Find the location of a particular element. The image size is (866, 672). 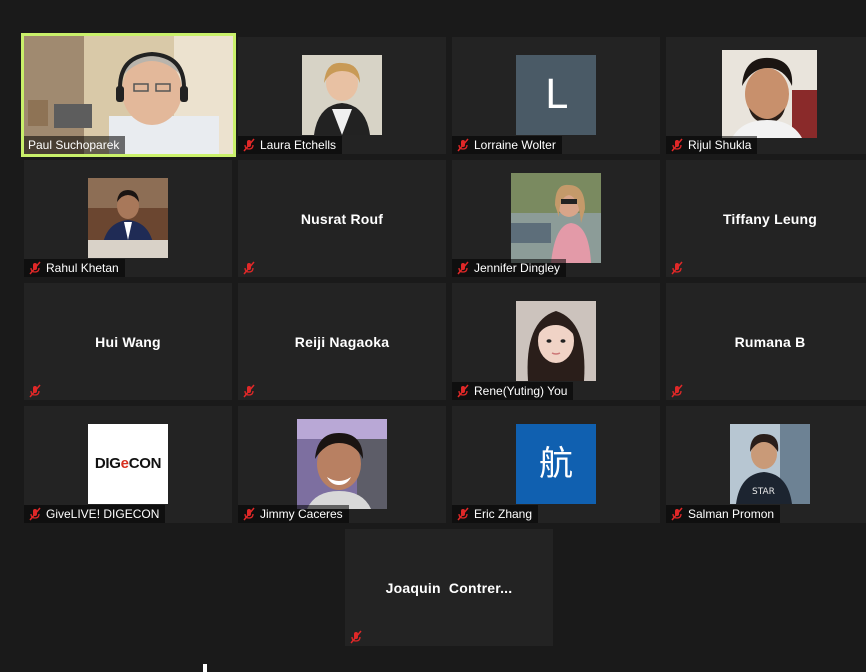

participant-display-name: Reiji Nagaoka is located at coordinates (342, 341).